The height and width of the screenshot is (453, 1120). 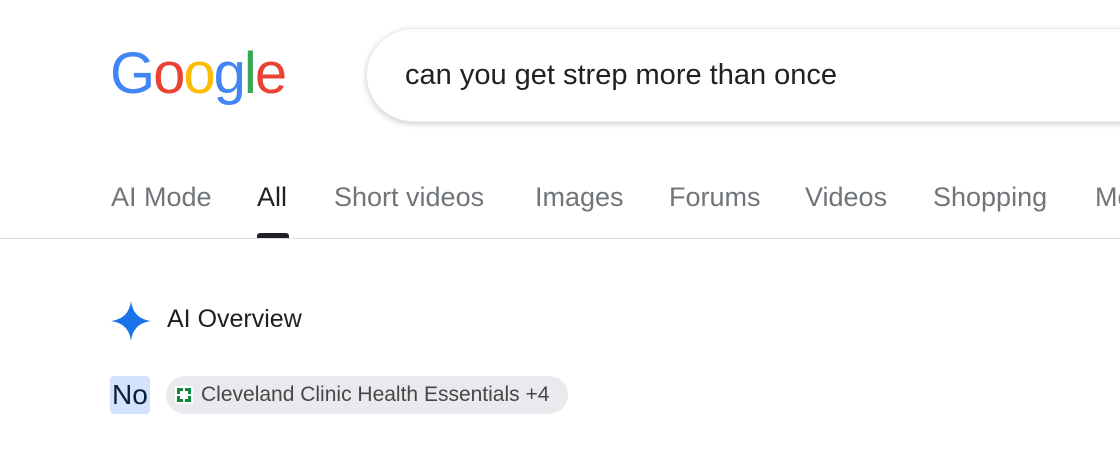 I want to click on tab-all: All, so click(x=272, y=197).